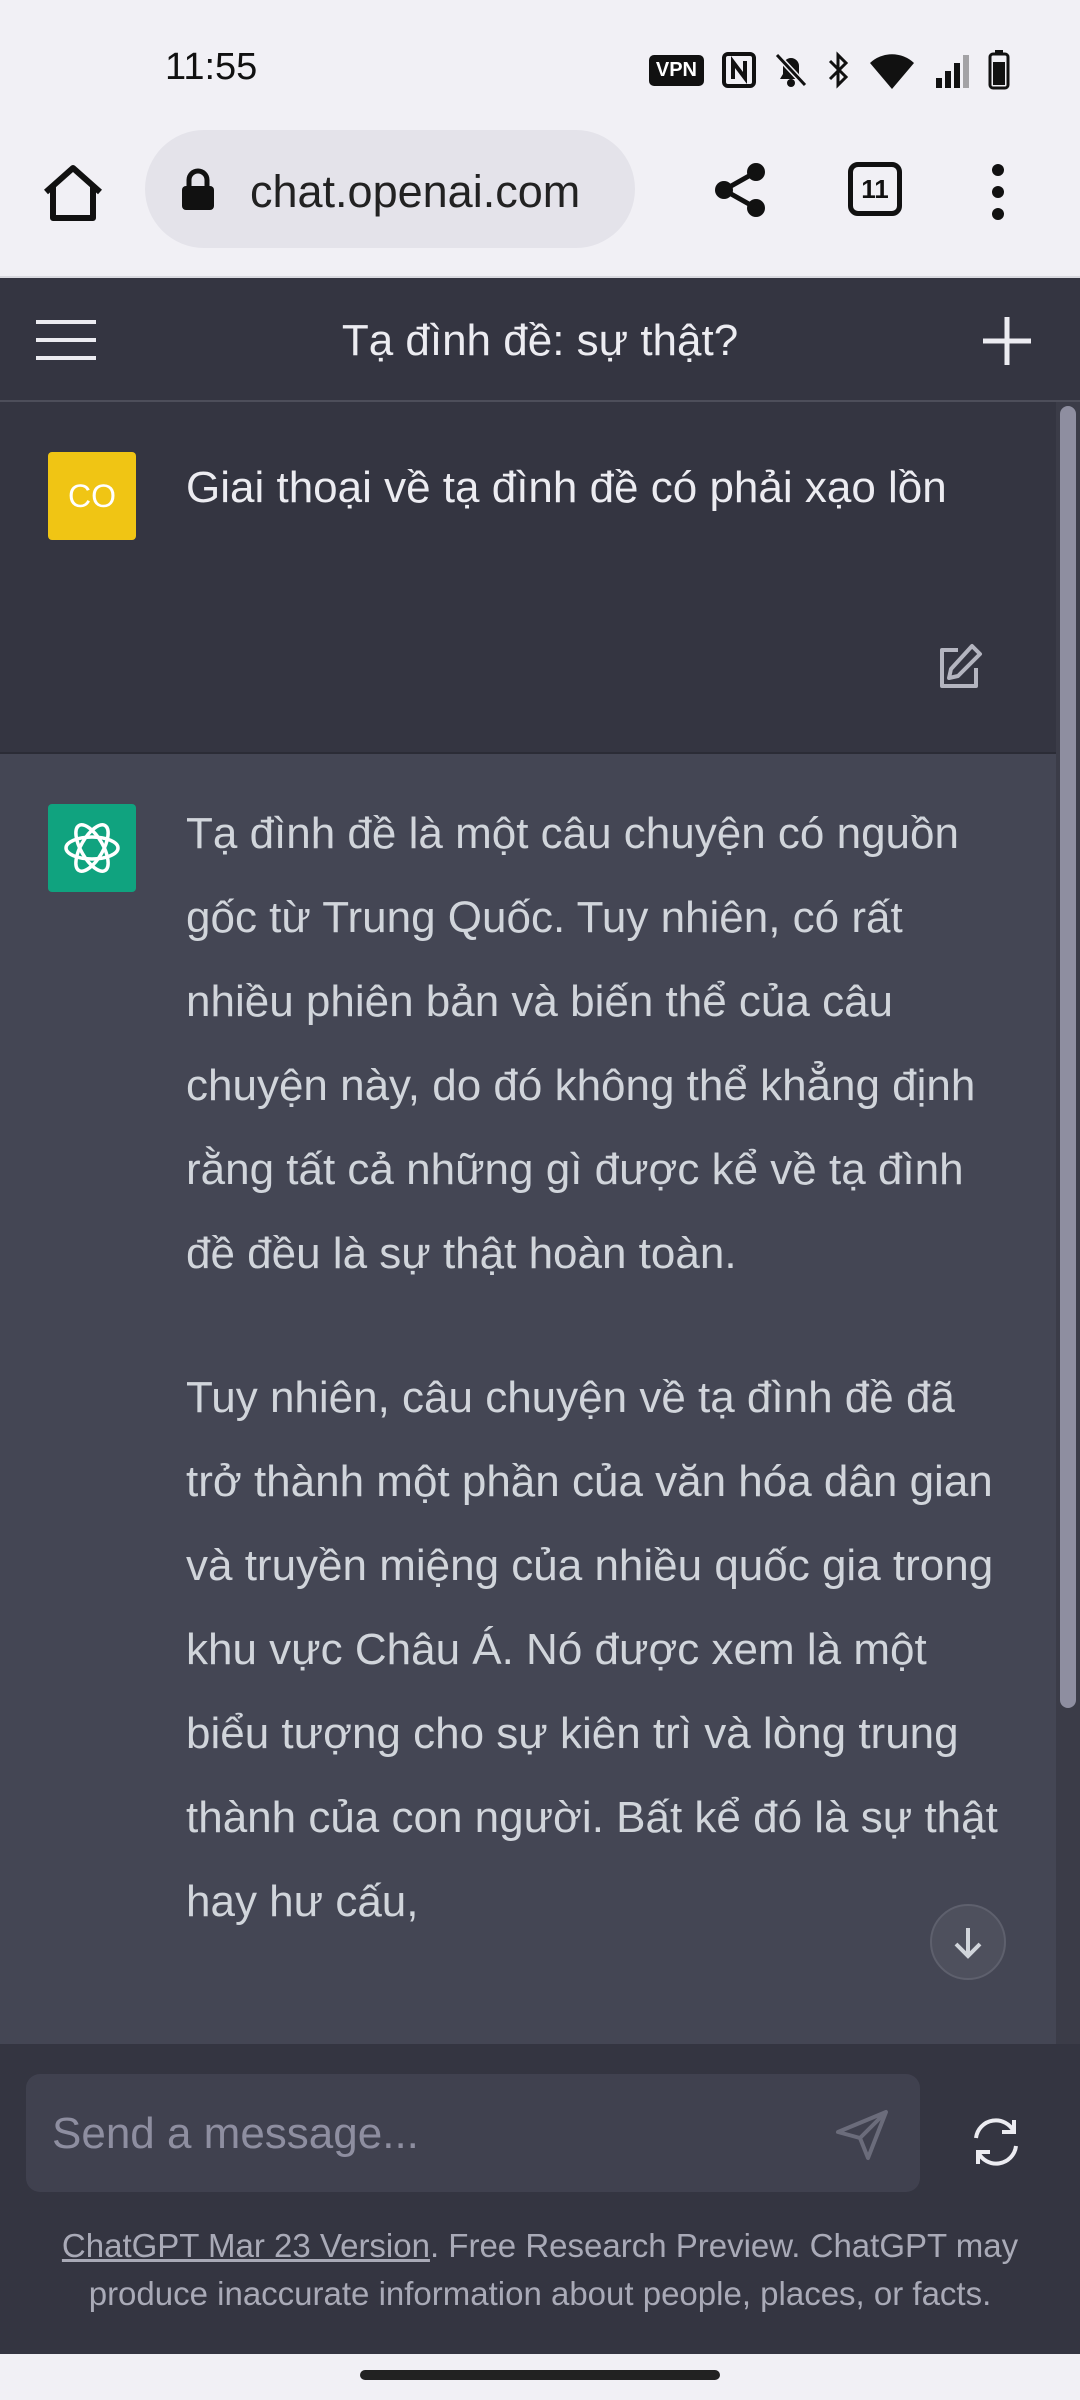 Image resolution: width=1080 pixels, height=2400 pixels. Describe the element at coordinates (676, 70) in the screenshot. I see `vpn-icon: VPN` at that location.